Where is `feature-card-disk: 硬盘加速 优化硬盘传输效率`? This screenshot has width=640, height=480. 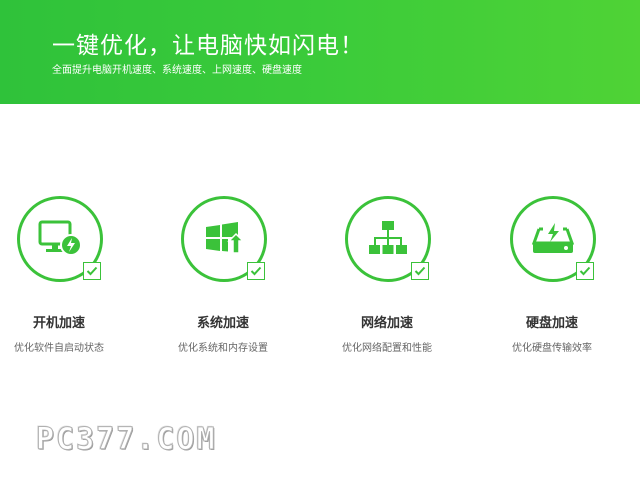 feature-card-disk: 硬盘加速 优化硬盘传输效率 is located at coordinates (552, 281).